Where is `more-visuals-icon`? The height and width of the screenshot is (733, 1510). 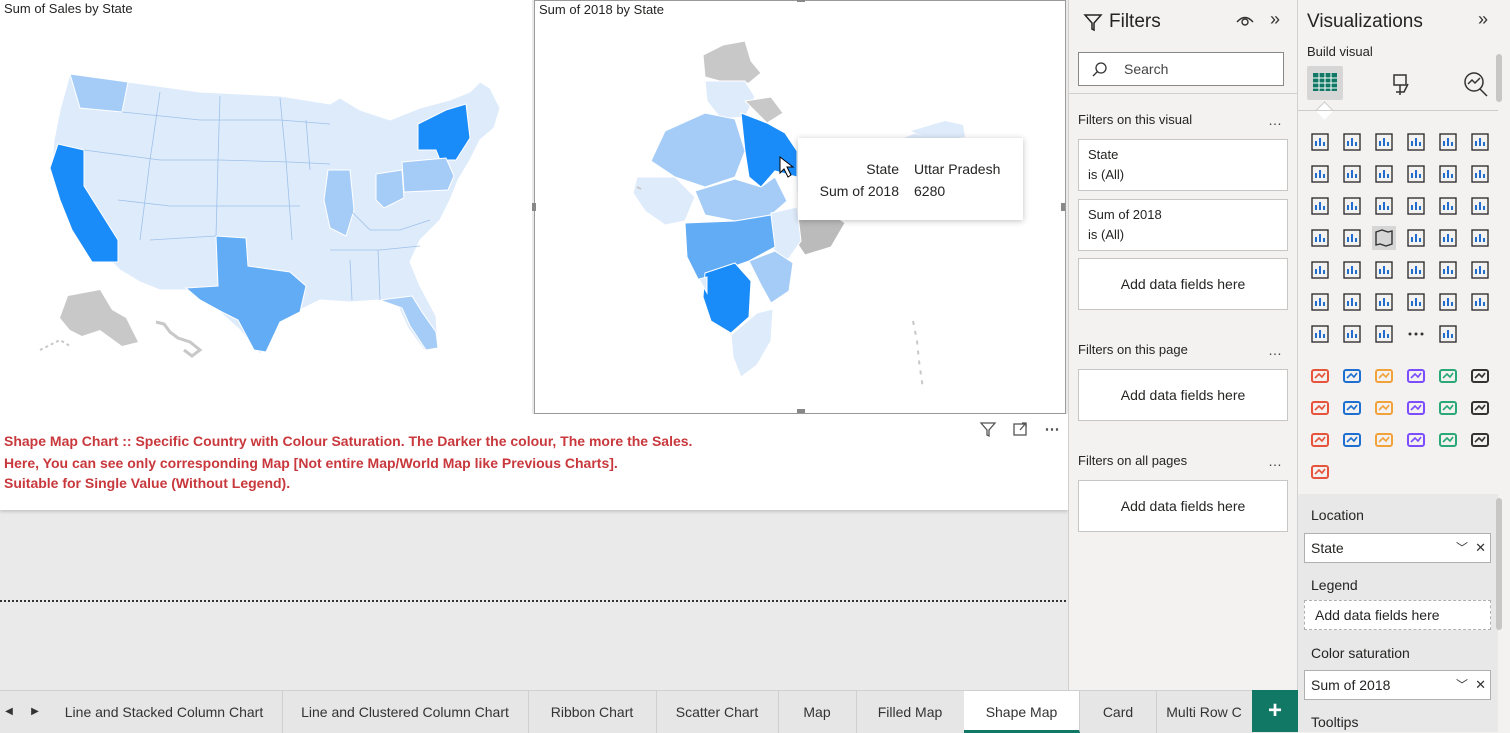 more-visuals-icon is located at coordinates (1416, 334).